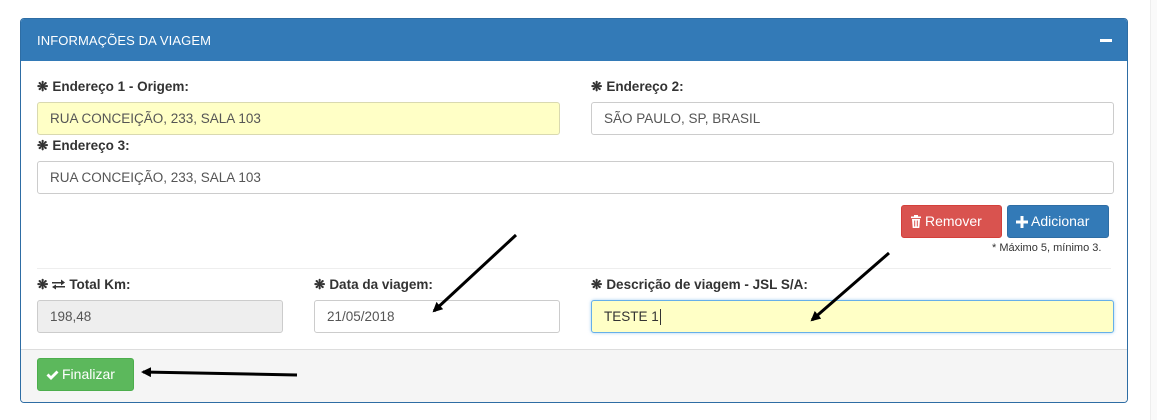 The height and width of the screenshot is (420, 1157). Describe the element at coordinates (298, 118) in the screenshot. I see `endereco1-input: RUA CONCEIÇÃO, 233, SALA 103` at that location.